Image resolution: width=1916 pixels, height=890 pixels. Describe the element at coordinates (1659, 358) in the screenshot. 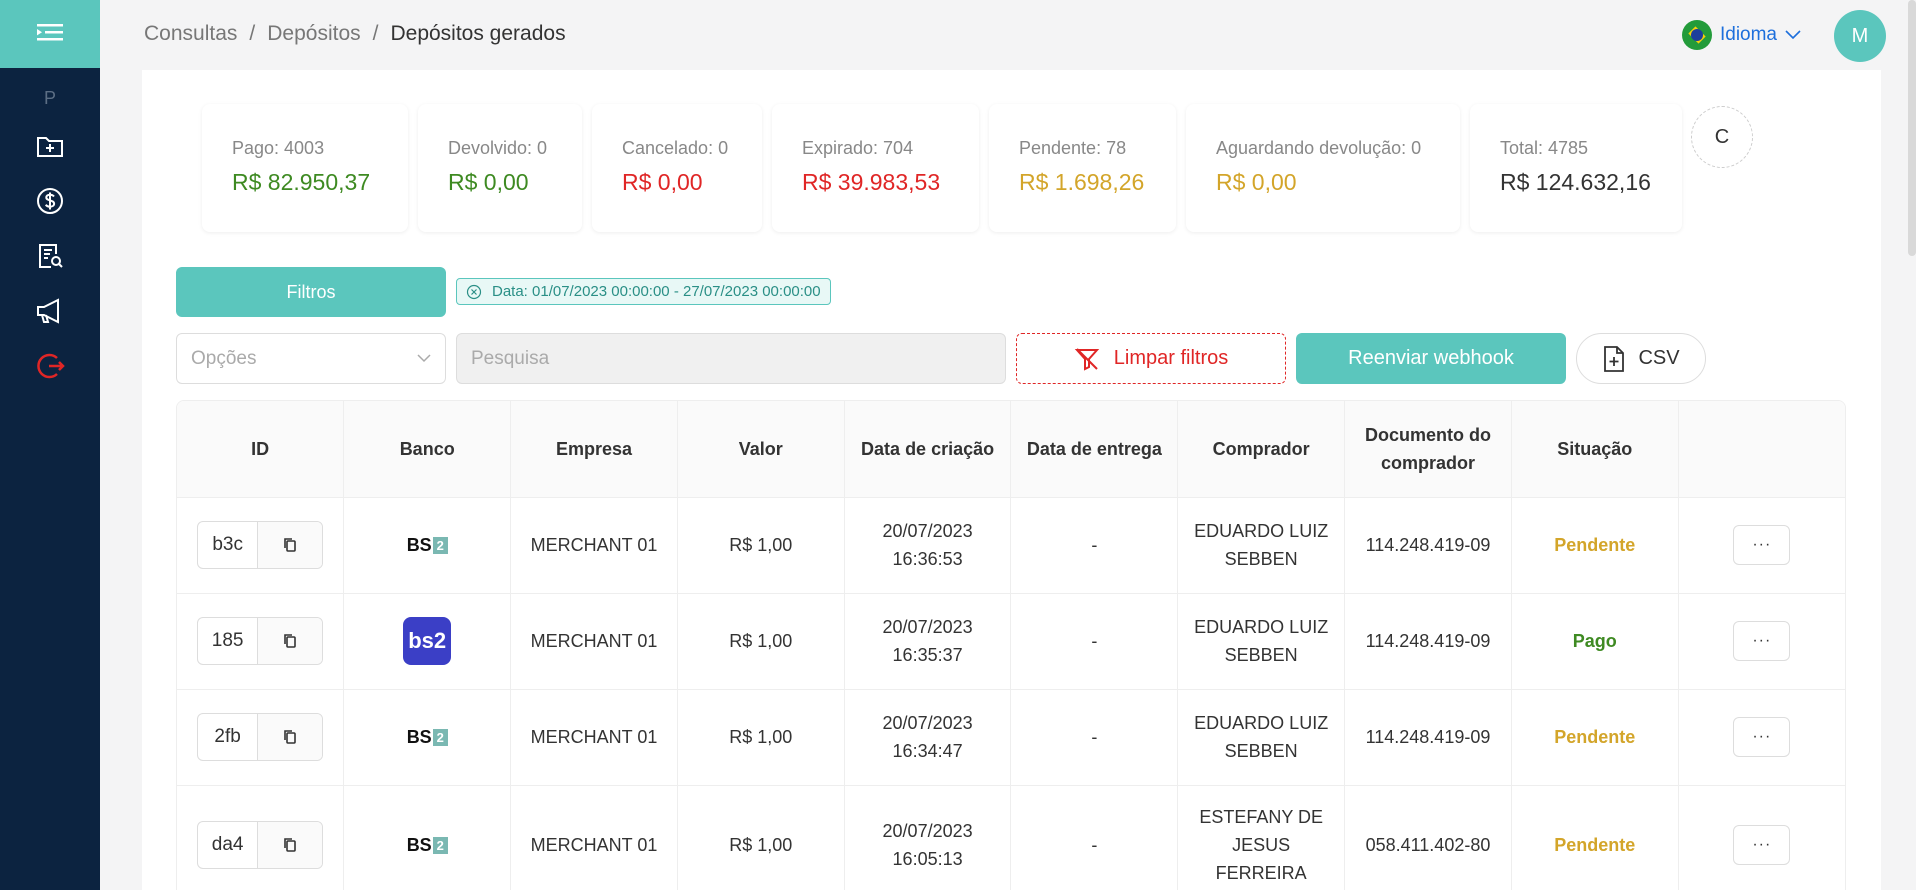

I see `csv-label: CSV` at that location.